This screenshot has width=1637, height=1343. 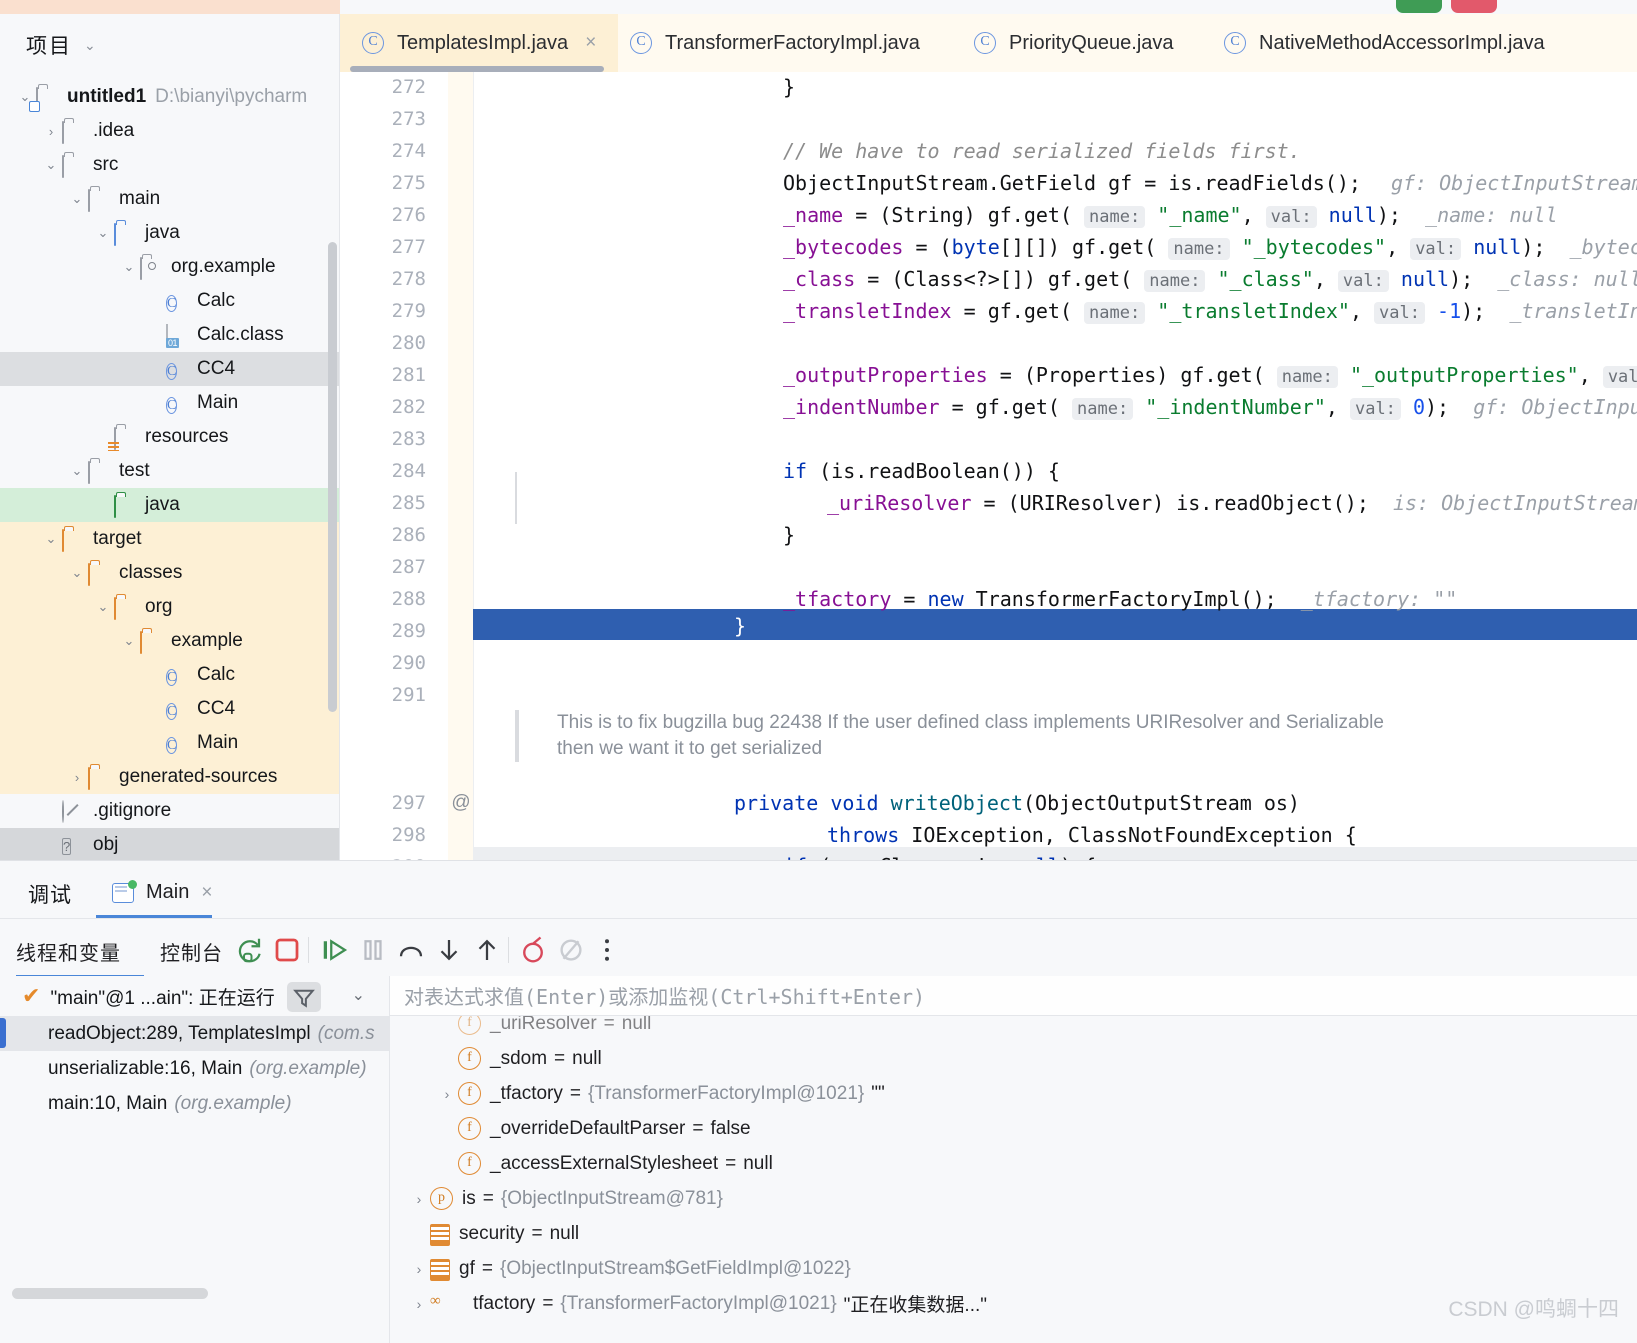 I want to click on tab-transformerfactoryimpl: C TransformerFactoryImpl.java, so click(x=775, y=43).